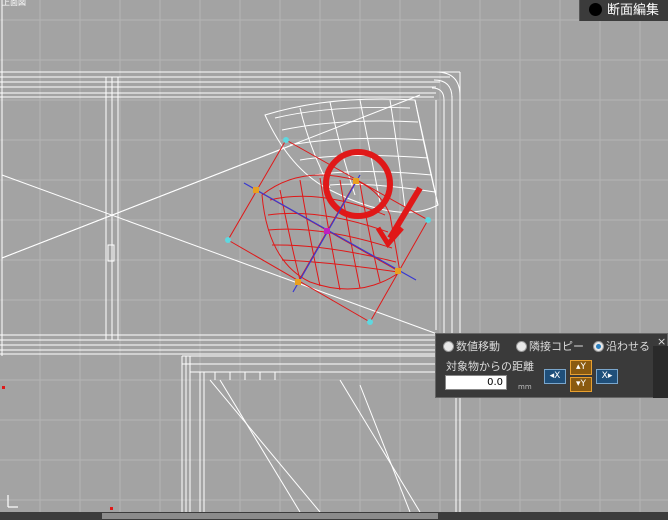 This screenshot has height=520, width=668. What do you see at coordinates (598, 346) in the screenshot?
I see `radio-selected-icon` at bounding box center [598, 346].